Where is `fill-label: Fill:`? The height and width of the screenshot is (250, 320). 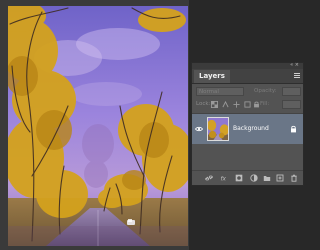 fill-label: Fill: is located at coordinates (265, 104).